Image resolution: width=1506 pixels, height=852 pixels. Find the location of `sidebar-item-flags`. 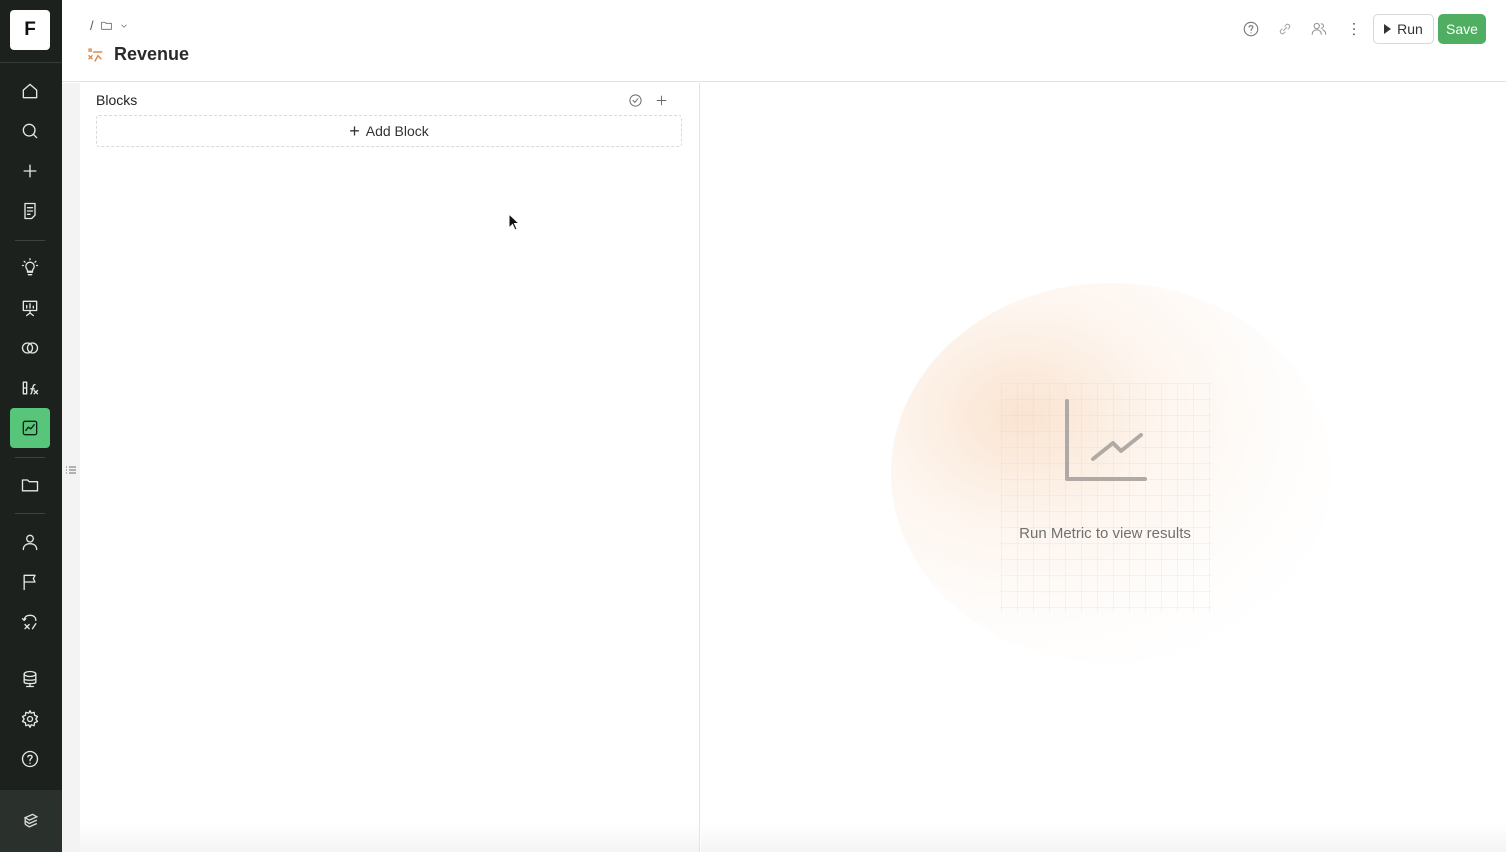

sidebar-item-flags is located at coordinates (30, 582).